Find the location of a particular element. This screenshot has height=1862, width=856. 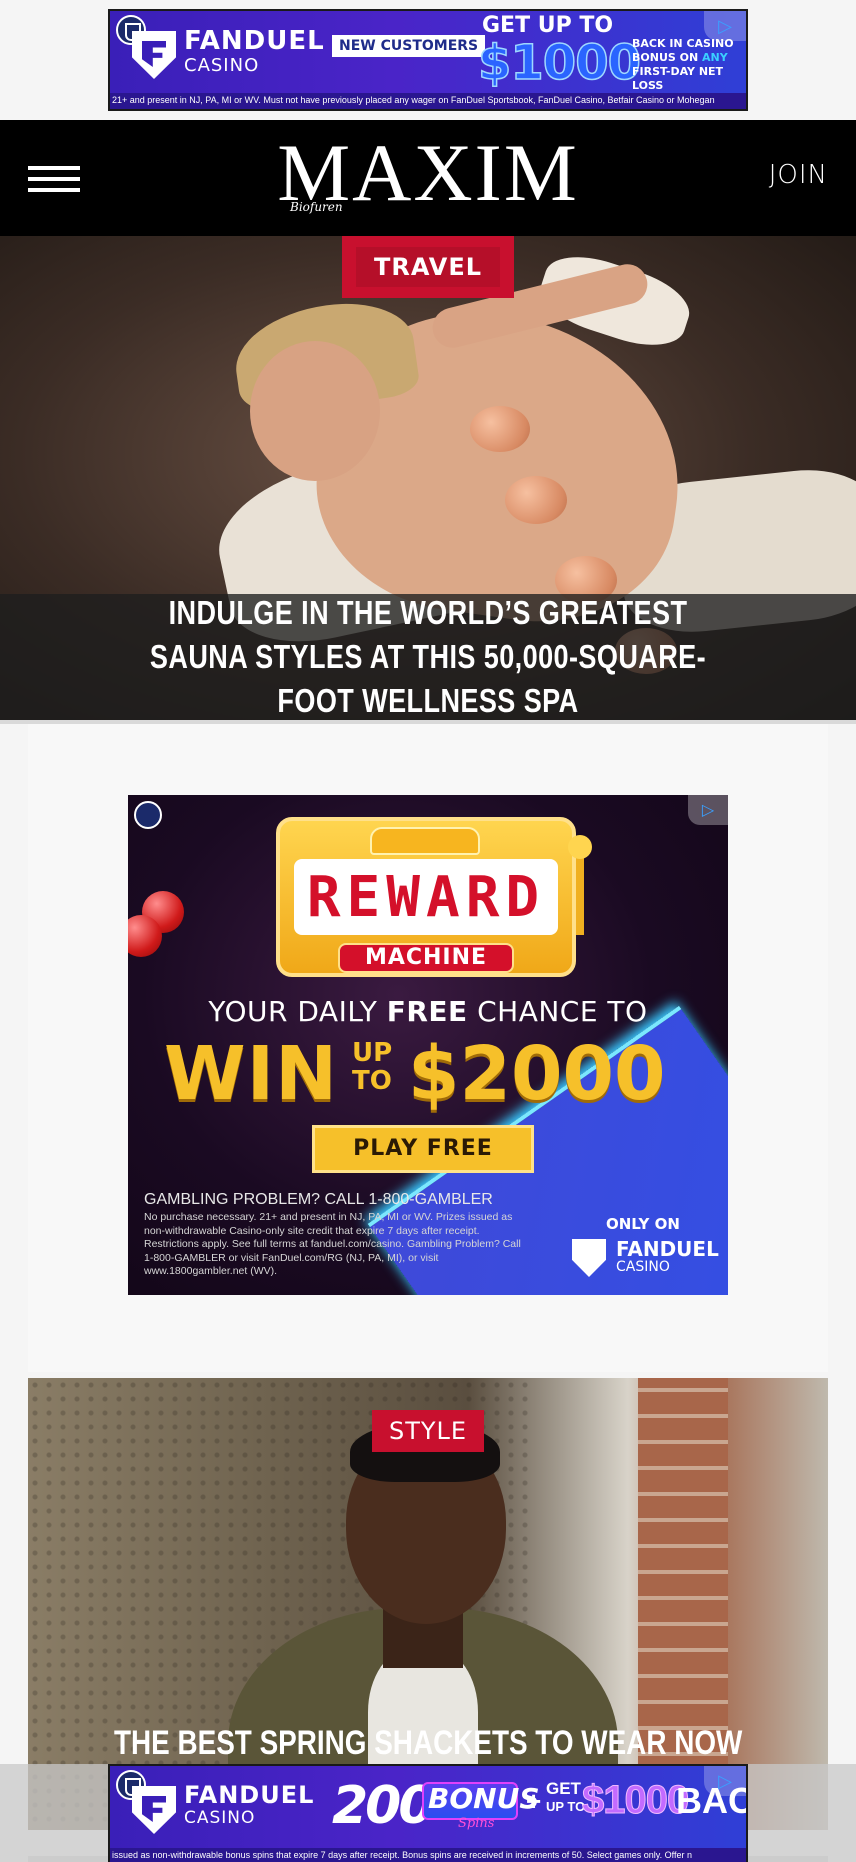

gambling-helpline: GAMBLING PROBLEM? CALL 1-800-GAMBLER is located at coordinates (318, 1199).